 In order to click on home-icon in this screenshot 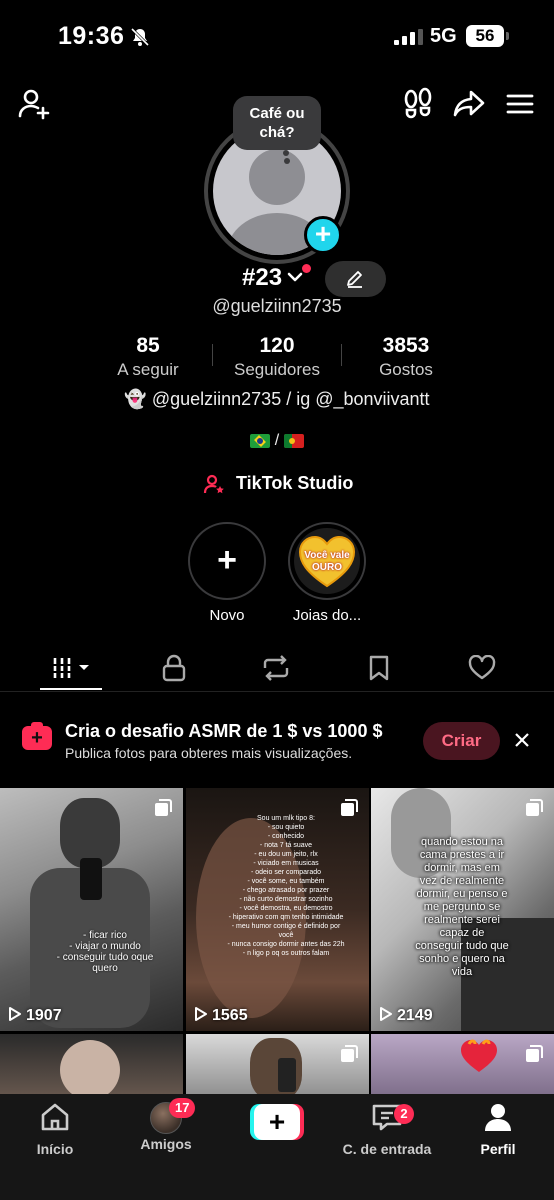, I will do `click(55, 1117)`.